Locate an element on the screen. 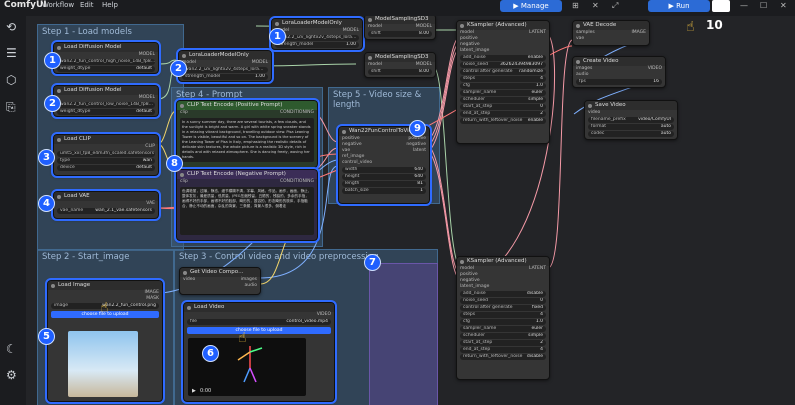 This screenshot has width=795, height=405. ref-image-input: ref_image is located at coordinates (353, 156).